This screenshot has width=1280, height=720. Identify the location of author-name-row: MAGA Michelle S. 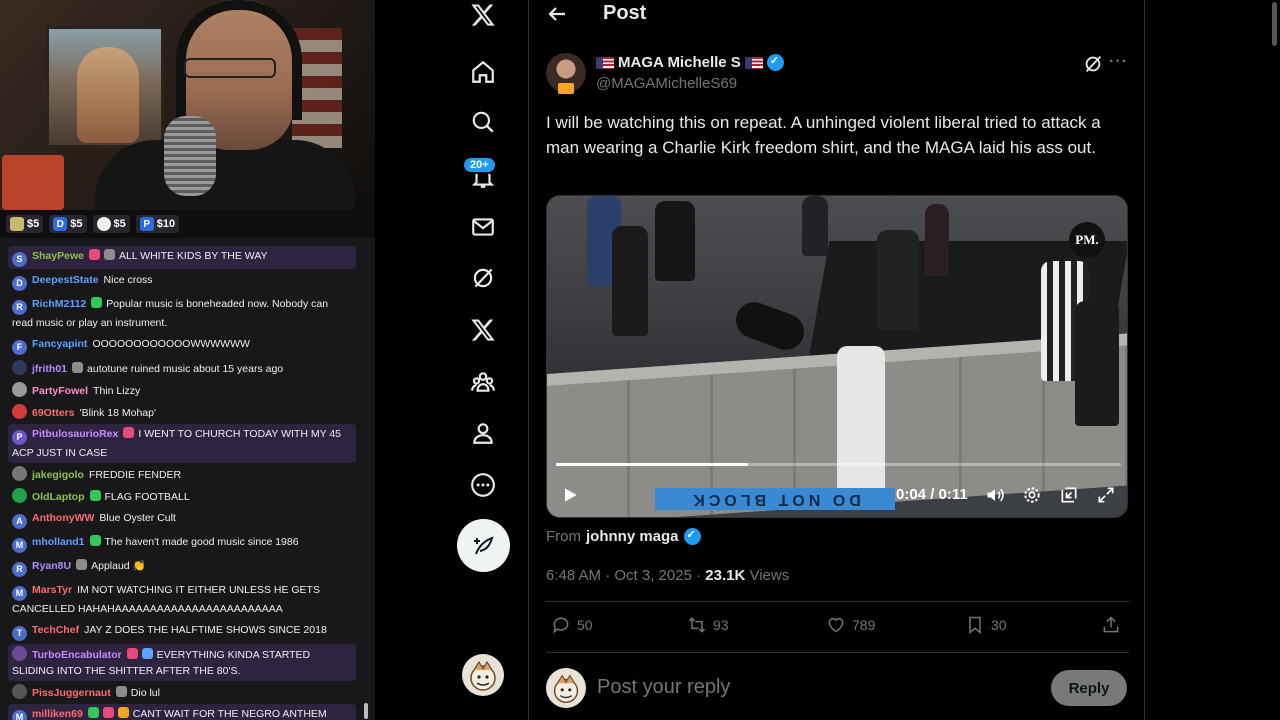
(690, 62).